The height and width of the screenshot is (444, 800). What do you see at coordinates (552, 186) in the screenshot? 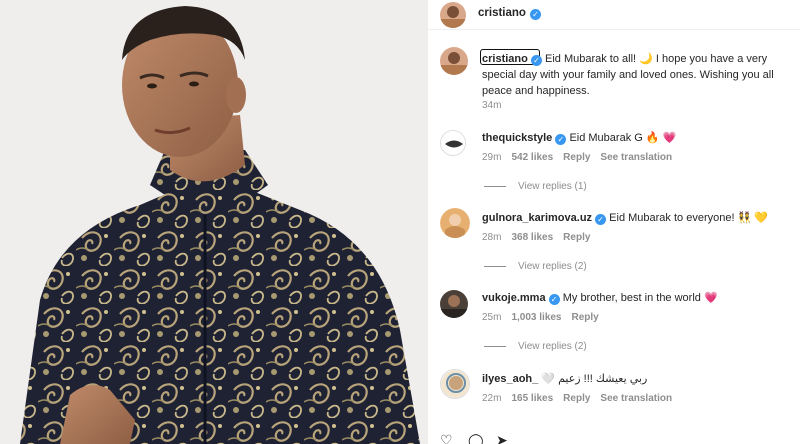
I see `view-replies-label: View replies (1)` at bounding box center [552, 186].